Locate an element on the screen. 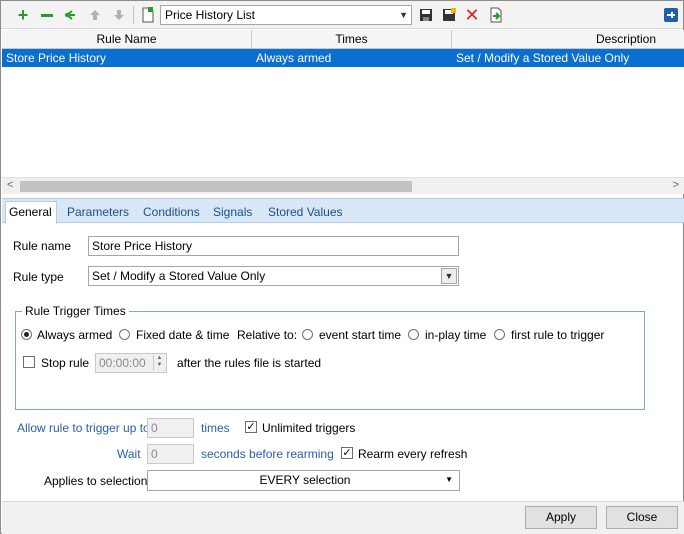 Image resolution: width=684 pixels, height=534 pixels. tab-conditions: Conditions is located at coordinates (171, 213).